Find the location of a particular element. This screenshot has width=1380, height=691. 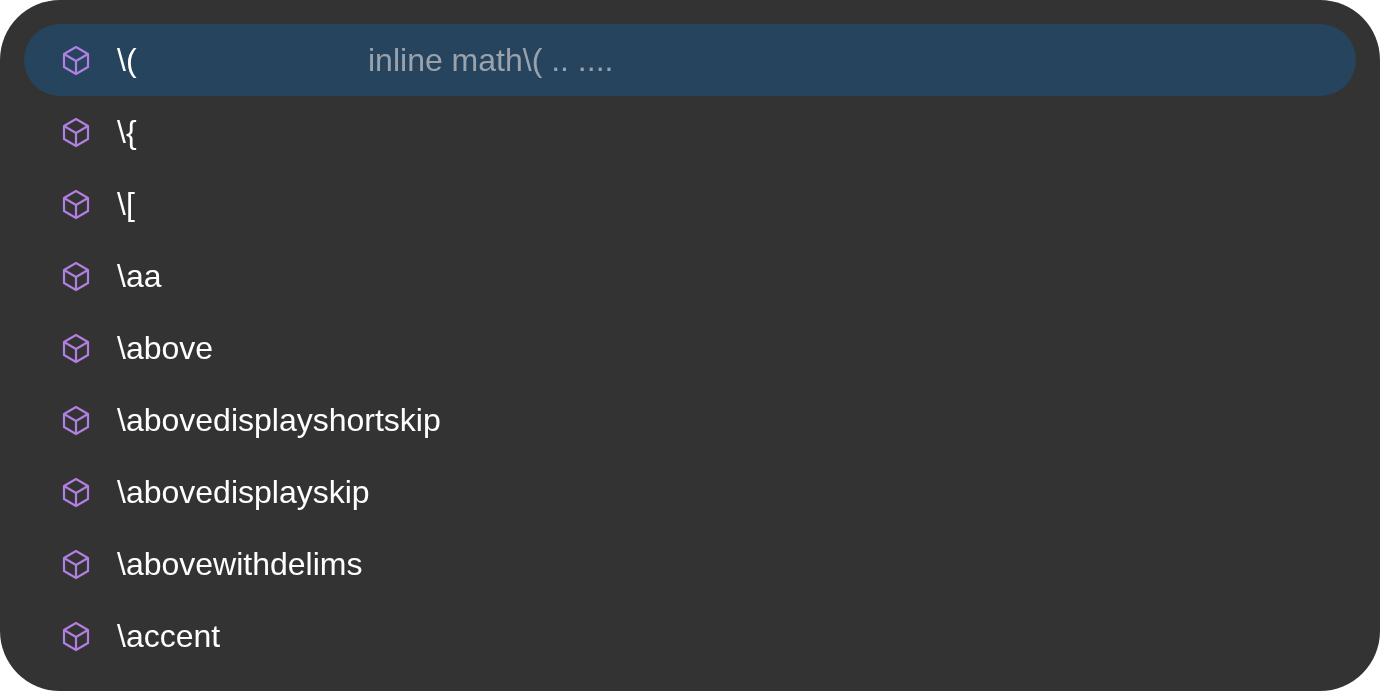

suggestion-label: \{ is located at coordinates (127, 132).